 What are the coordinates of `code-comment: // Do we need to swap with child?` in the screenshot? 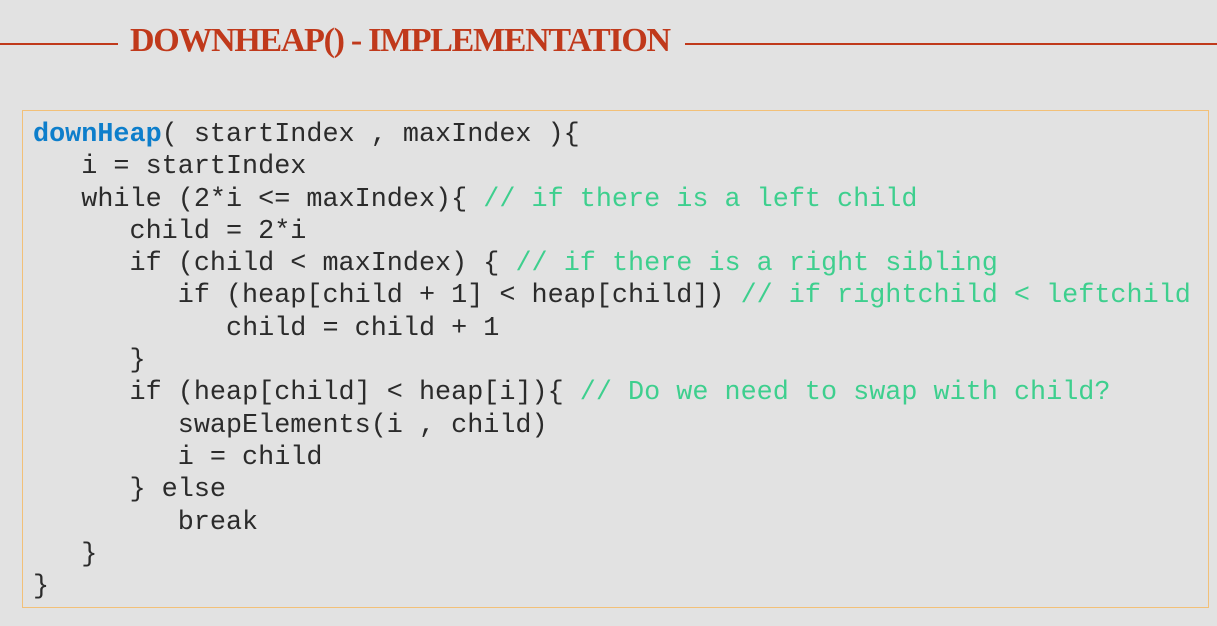 It's located at (845, 393).